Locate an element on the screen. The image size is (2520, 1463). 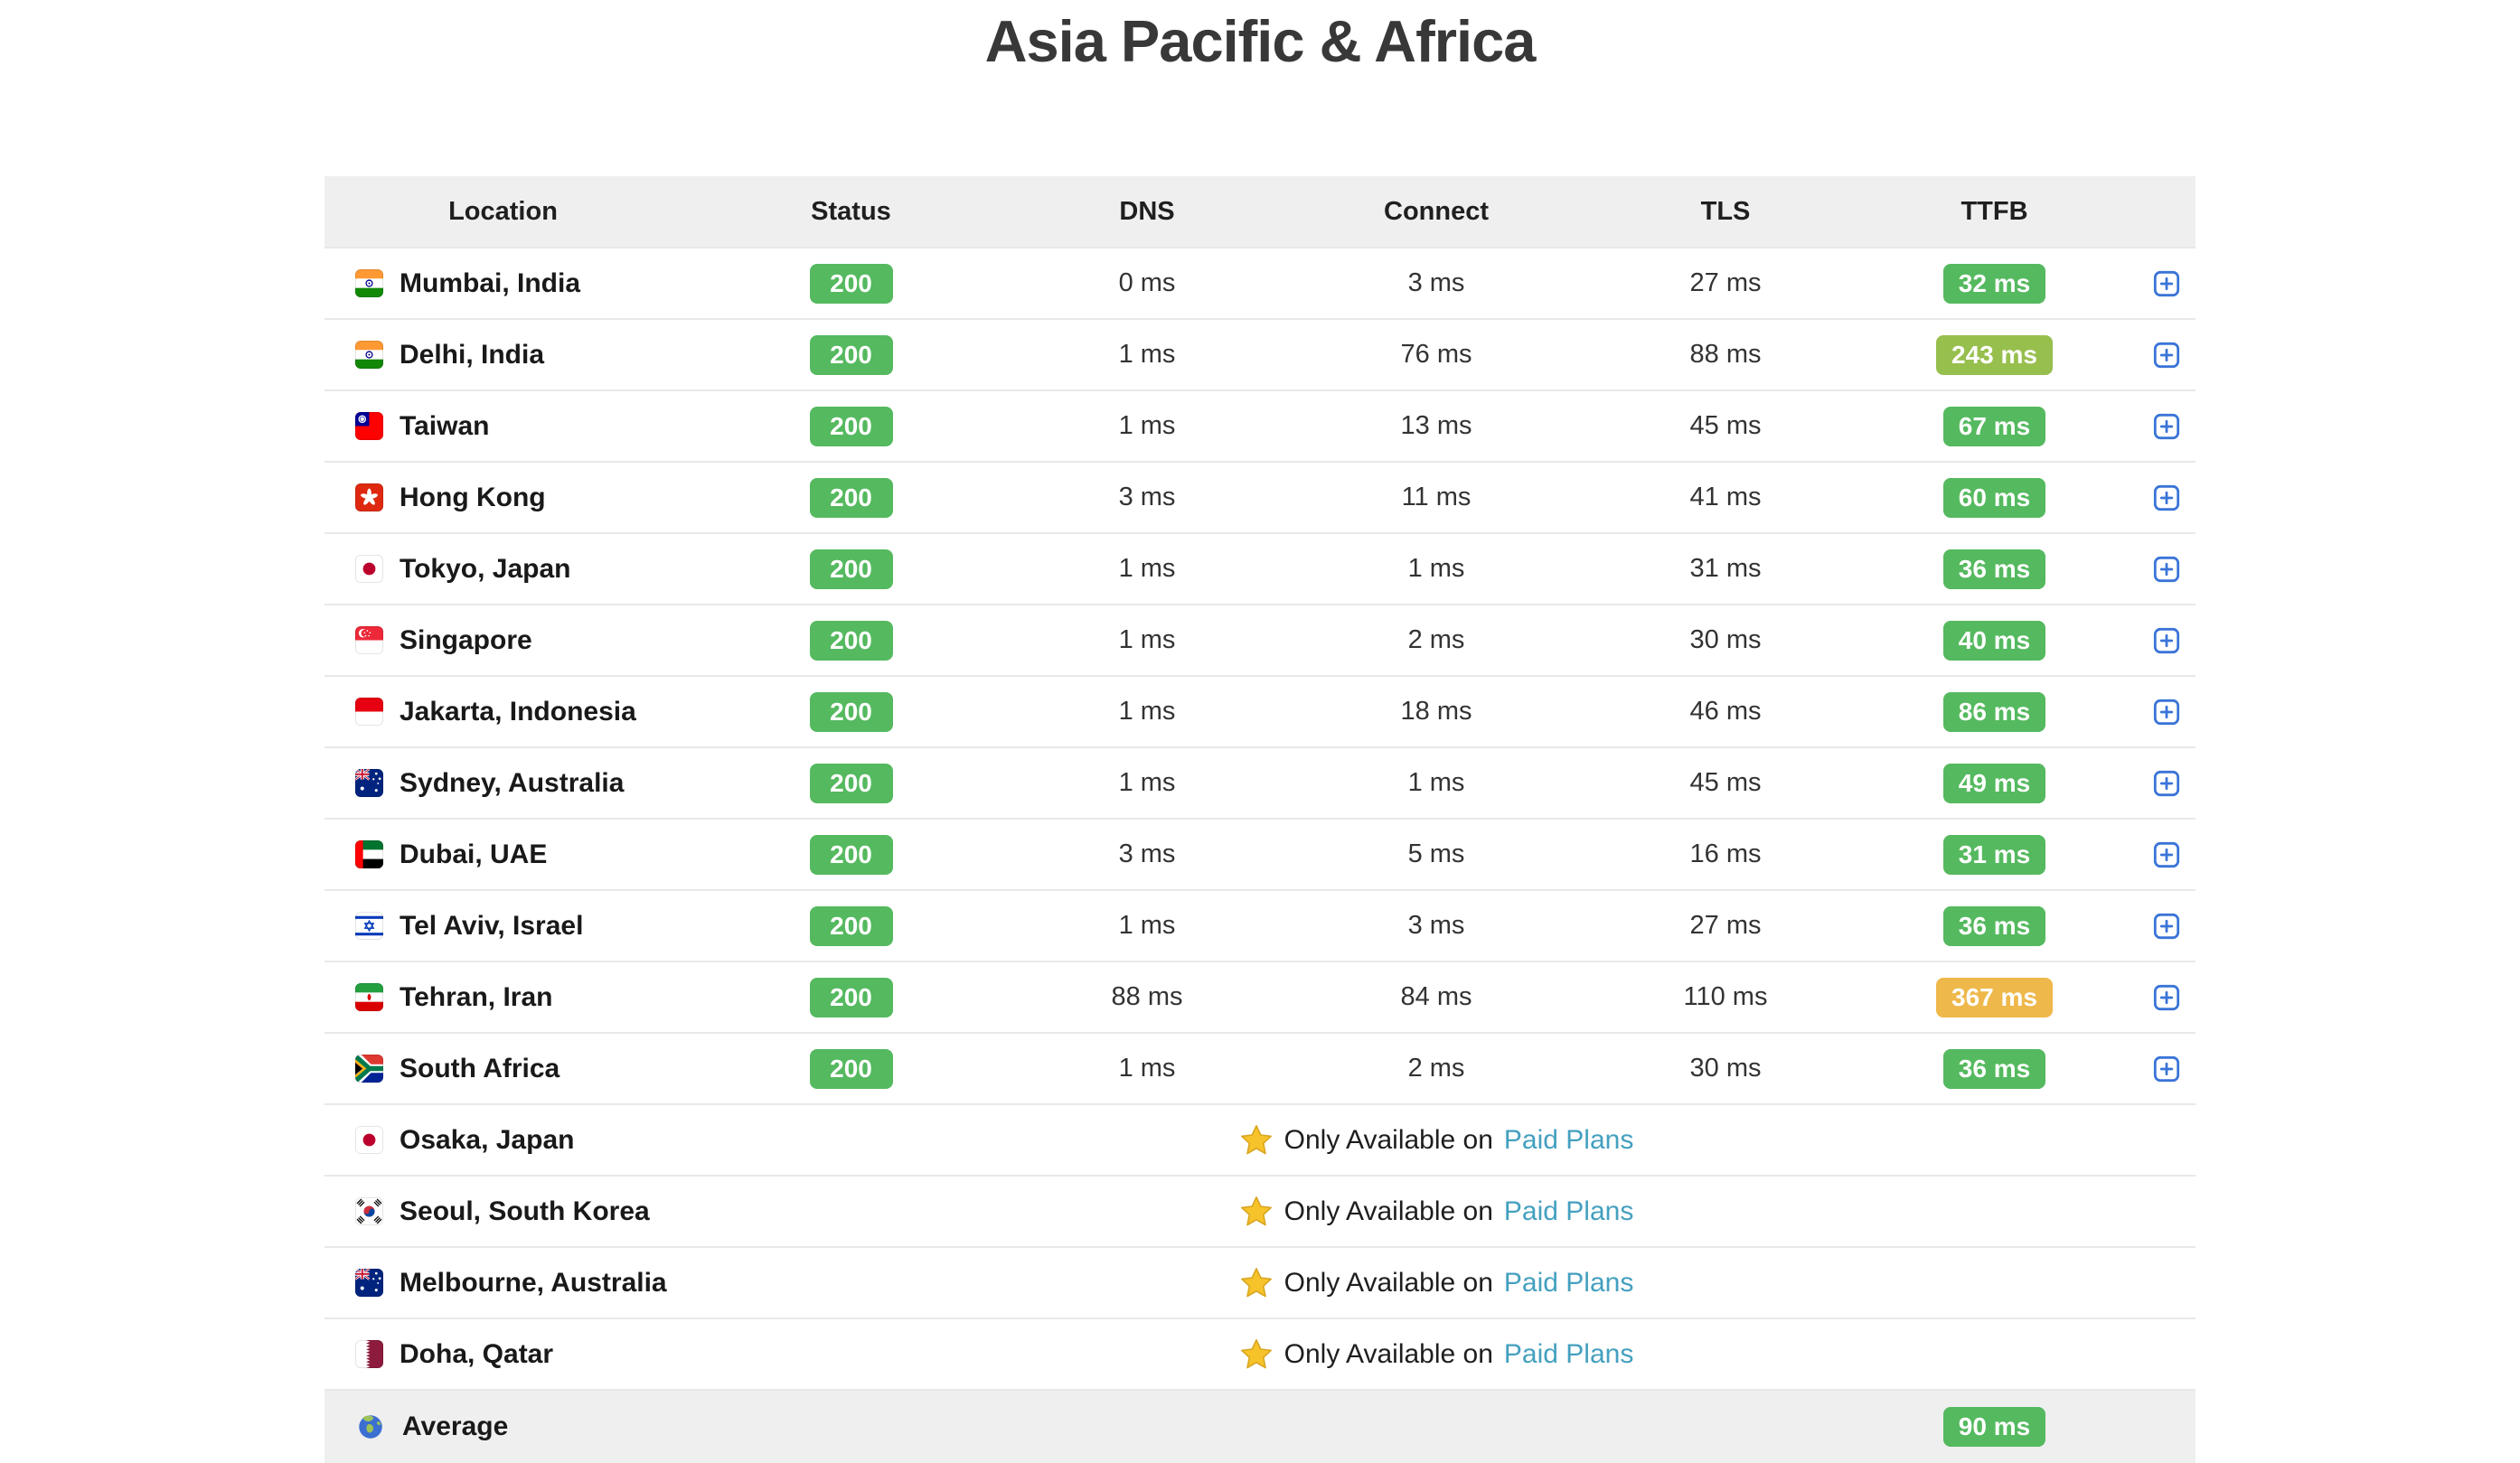
connect-value: 3 ms is located at coordinates (1436, 282).